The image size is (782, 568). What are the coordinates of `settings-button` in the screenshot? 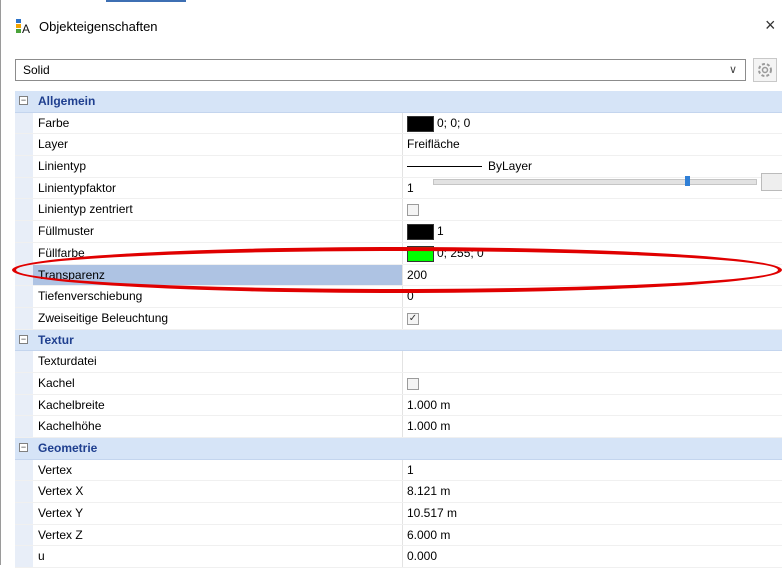 It's located at (765, 70).